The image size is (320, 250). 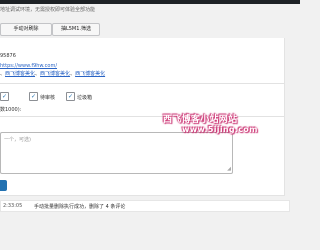 I want to click on pending-checkbox: ✓, so click(x=4, y=96).